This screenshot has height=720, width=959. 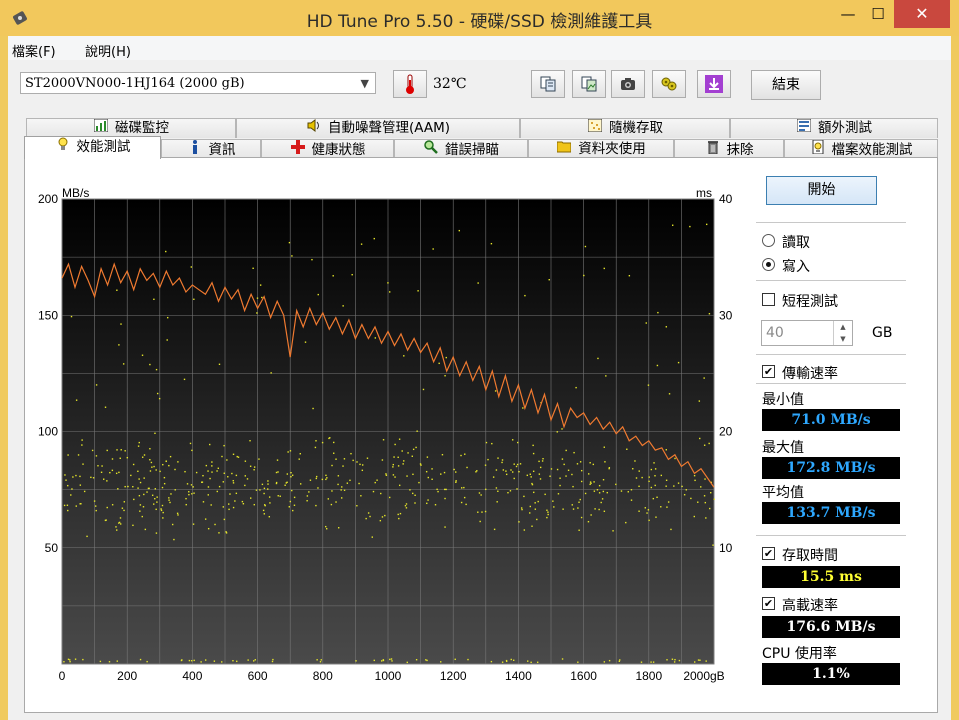 I want to click on drive-select: ST2000VN000-1HJ164 (2000 gB) ▼, so click(x=198, y=83).